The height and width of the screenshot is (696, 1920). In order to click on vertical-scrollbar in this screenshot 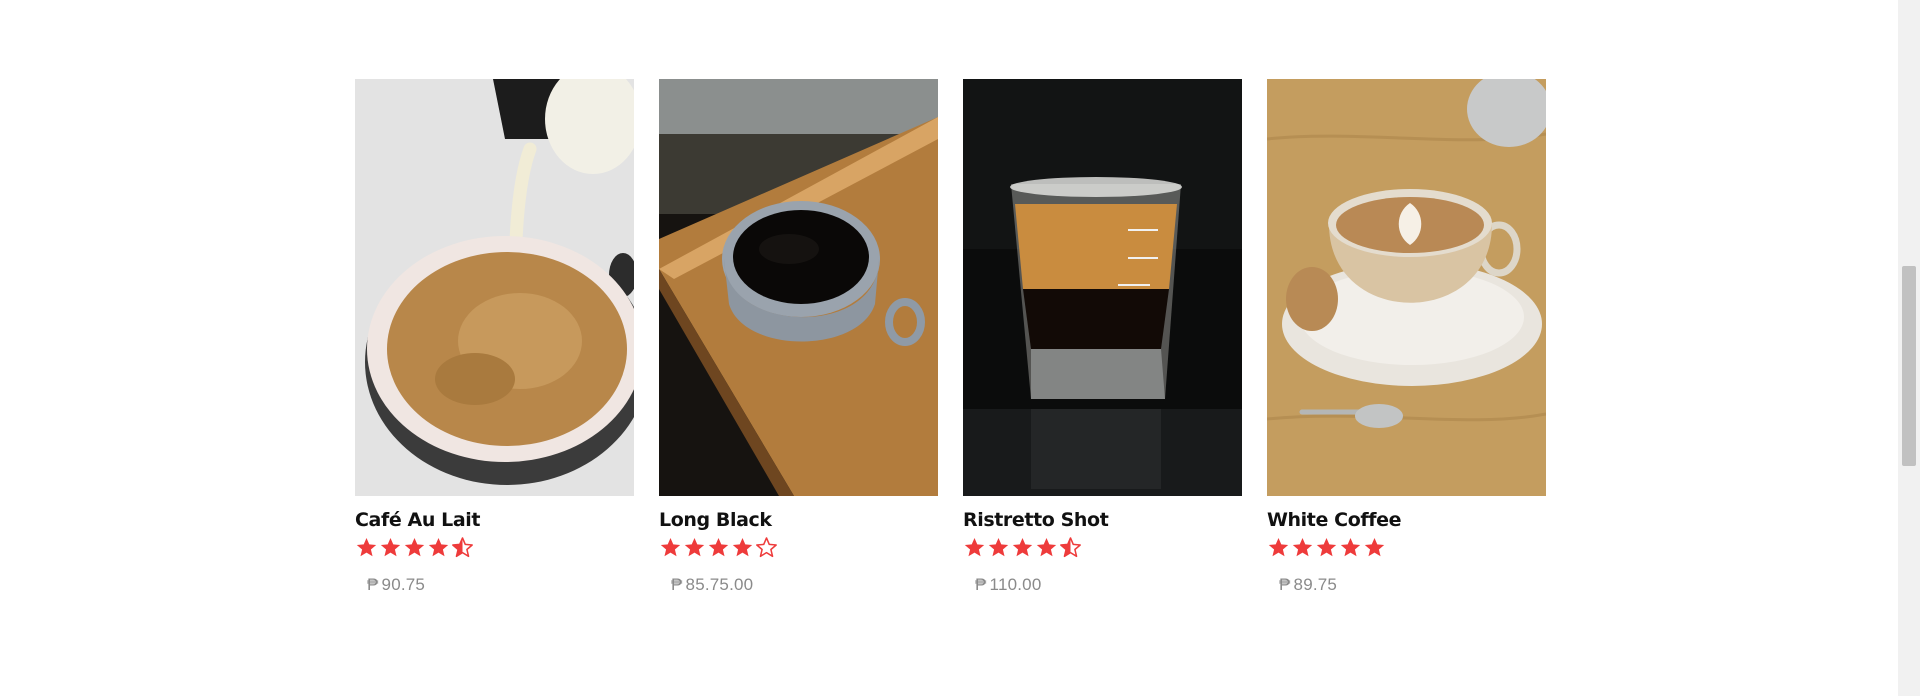, I will do `click(1909, 348)`.